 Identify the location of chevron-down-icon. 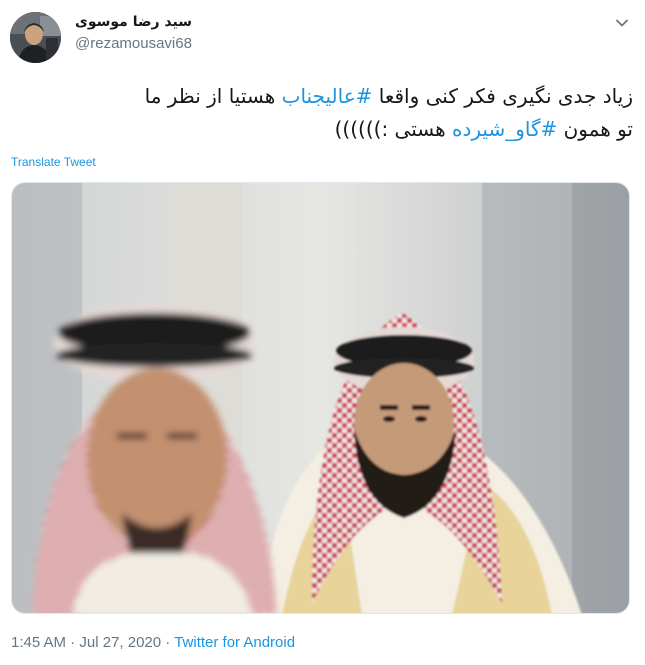
(622, 23).